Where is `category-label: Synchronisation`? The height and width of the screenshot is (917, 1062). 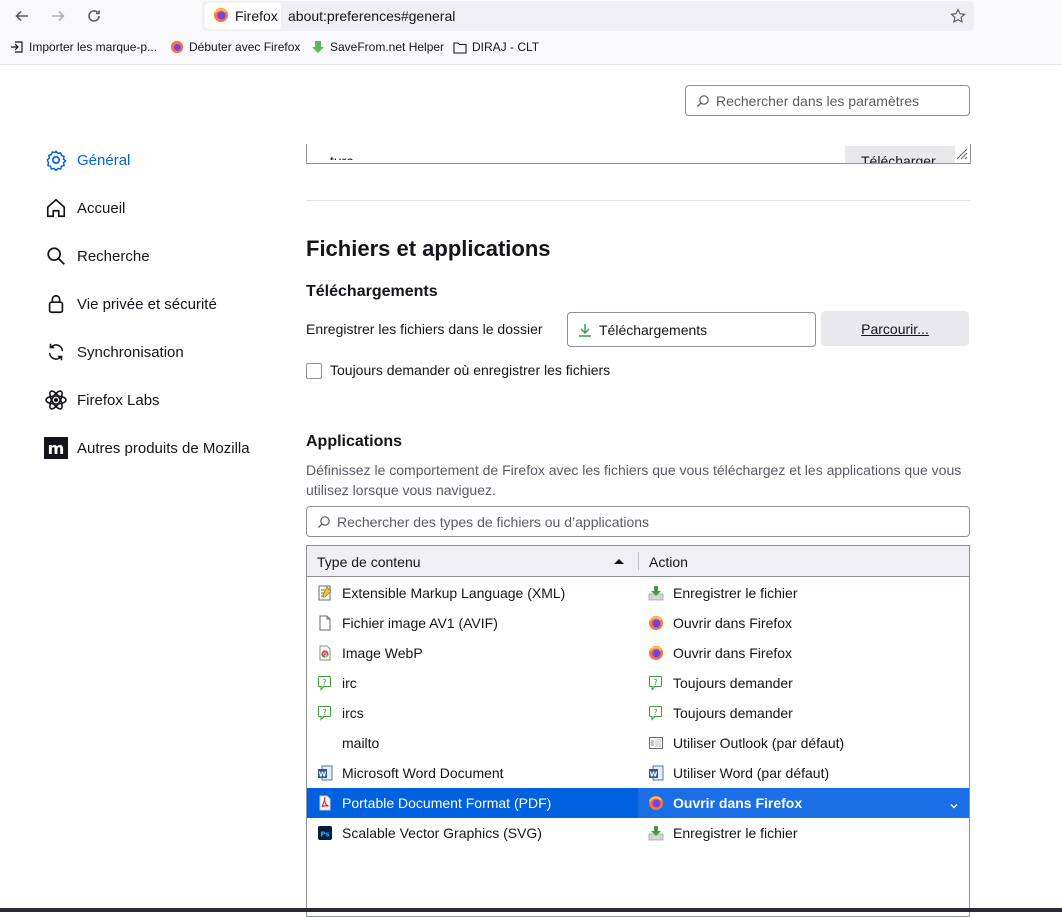
category-label: Synchronisation is located at coordinates (130, 352).